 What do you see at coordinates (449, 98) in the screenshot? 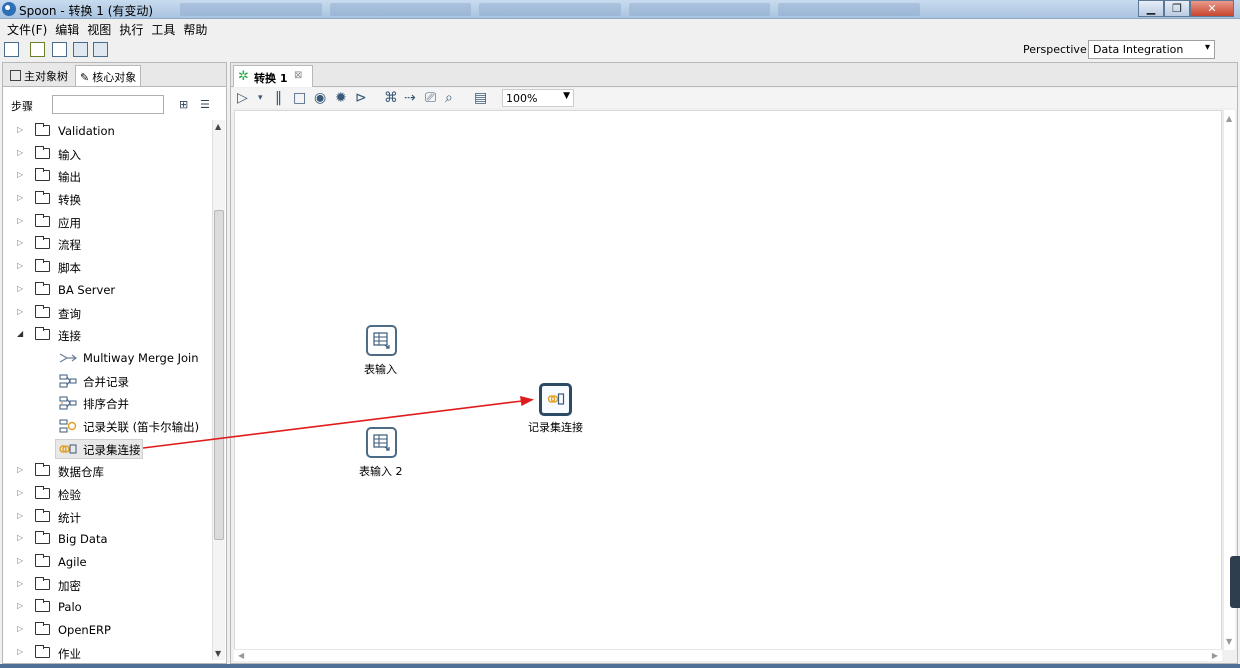
I see `explore-db-icon: ⌕` at bounding box center [449, 98].